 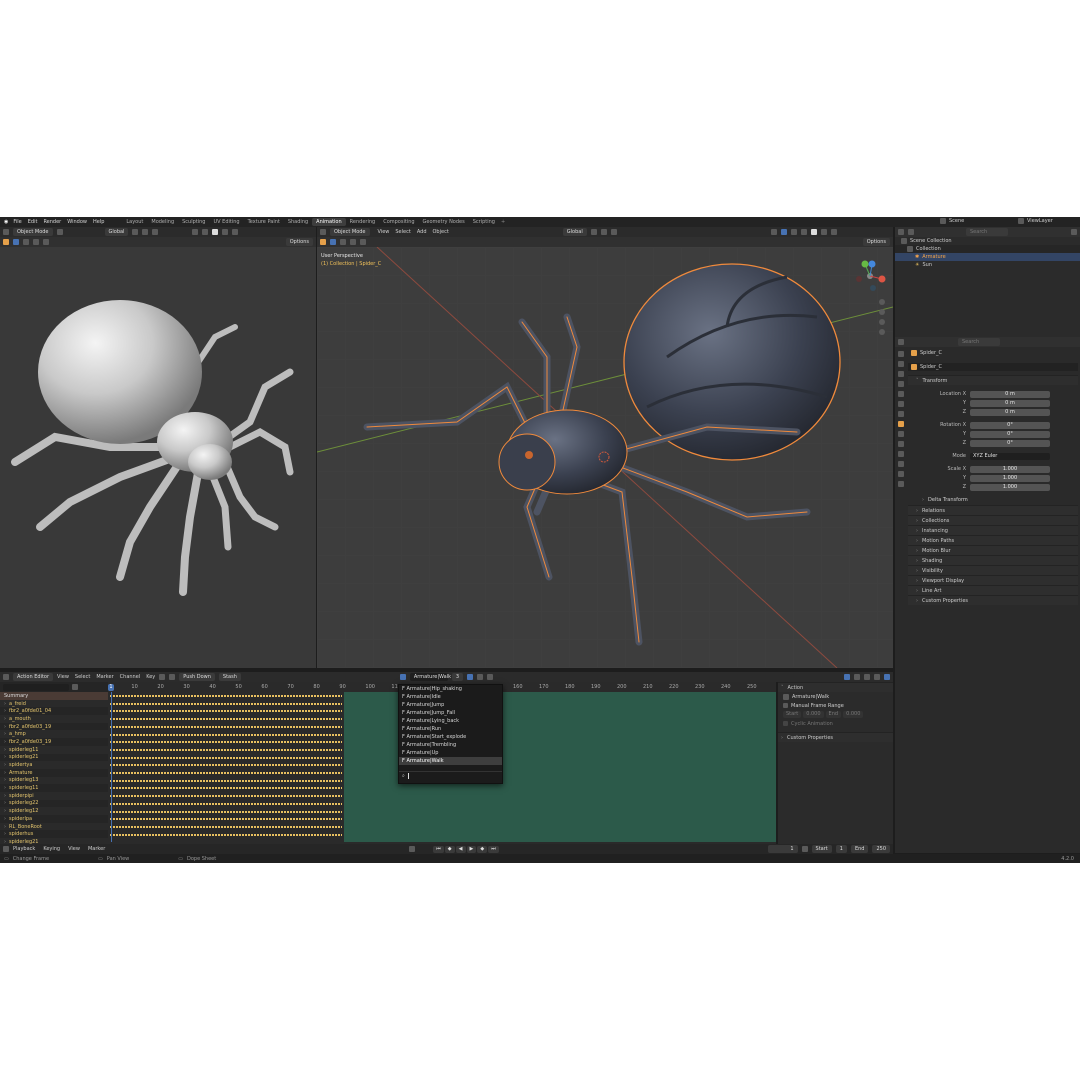 I want to click on object-tab-icon, so click(x=901, y=424).